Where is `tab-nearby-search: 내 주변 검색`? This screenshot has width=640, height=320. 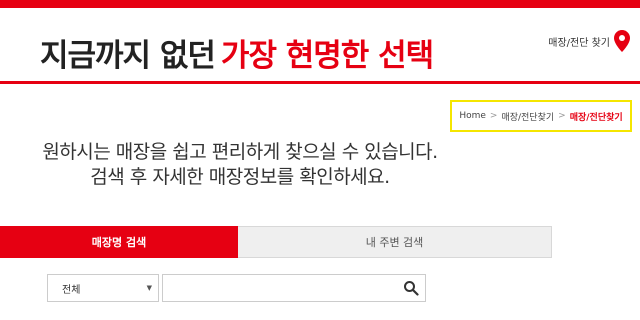 tab-nearby-search: 내 주변 검색 is located at coordinates (395, 242).